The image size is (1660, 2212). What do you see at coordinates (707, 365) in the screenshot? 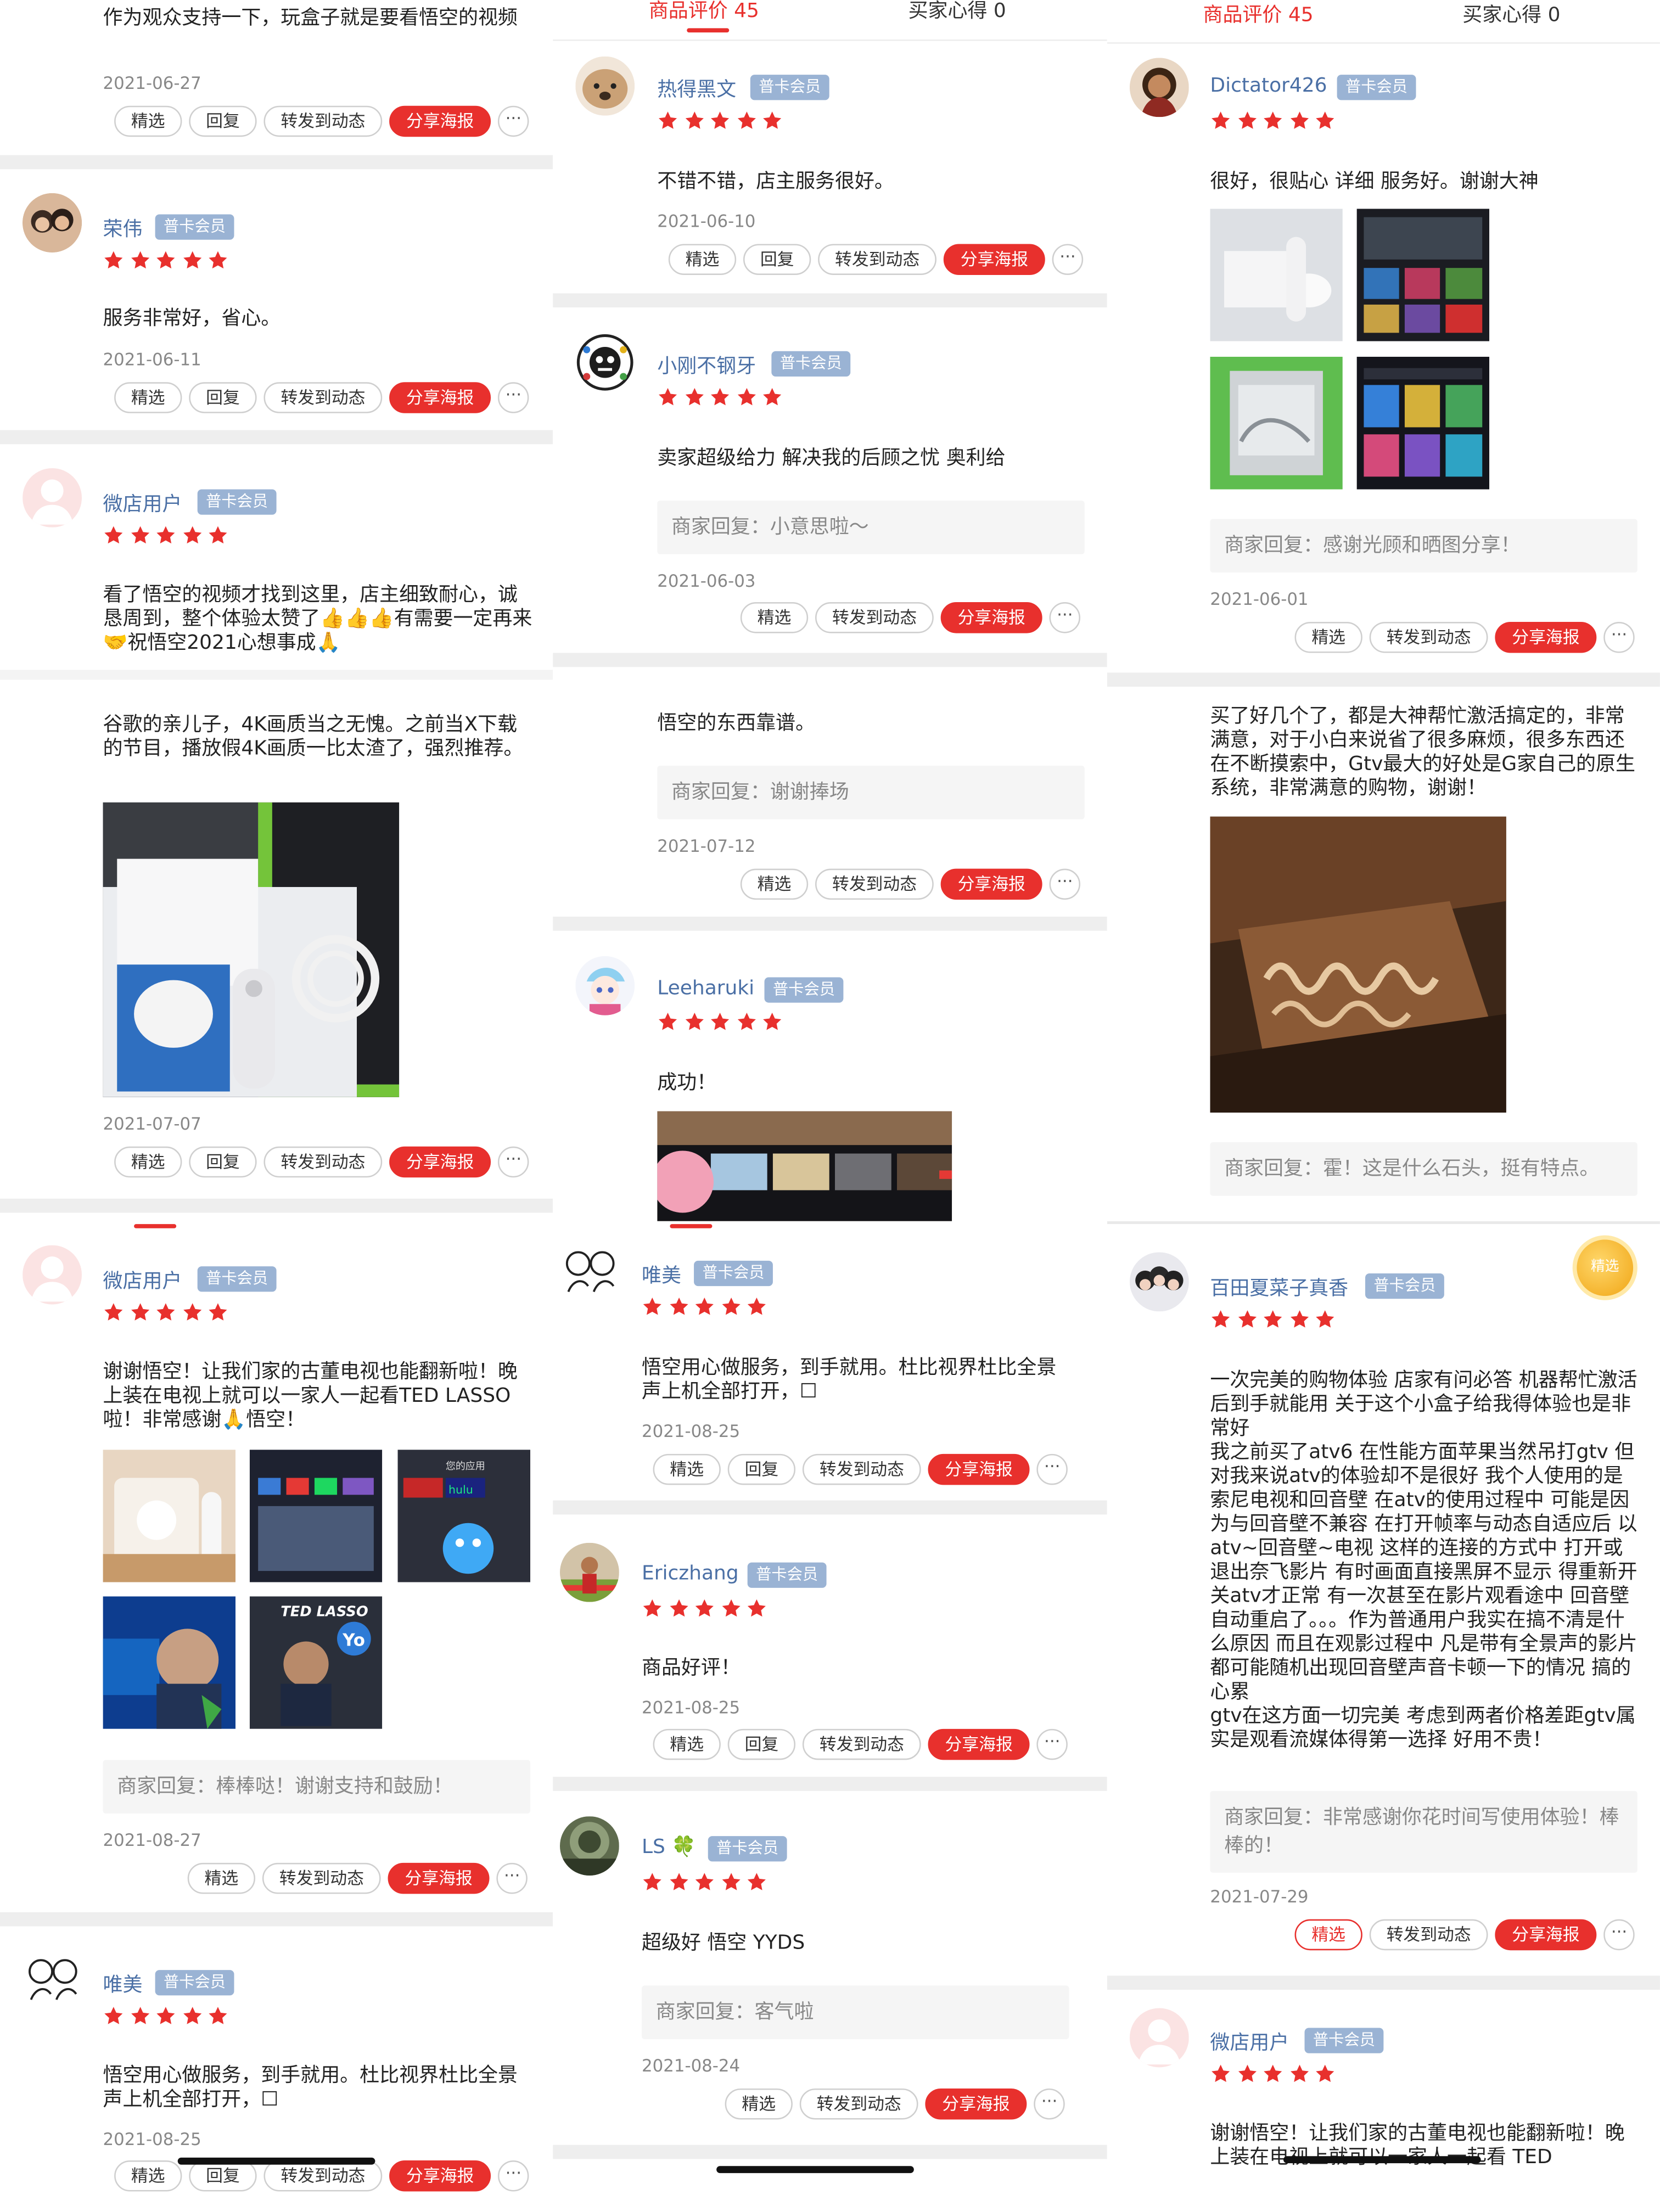
I see `username: 小刚不钢牙` at bounding box center [707, 365].